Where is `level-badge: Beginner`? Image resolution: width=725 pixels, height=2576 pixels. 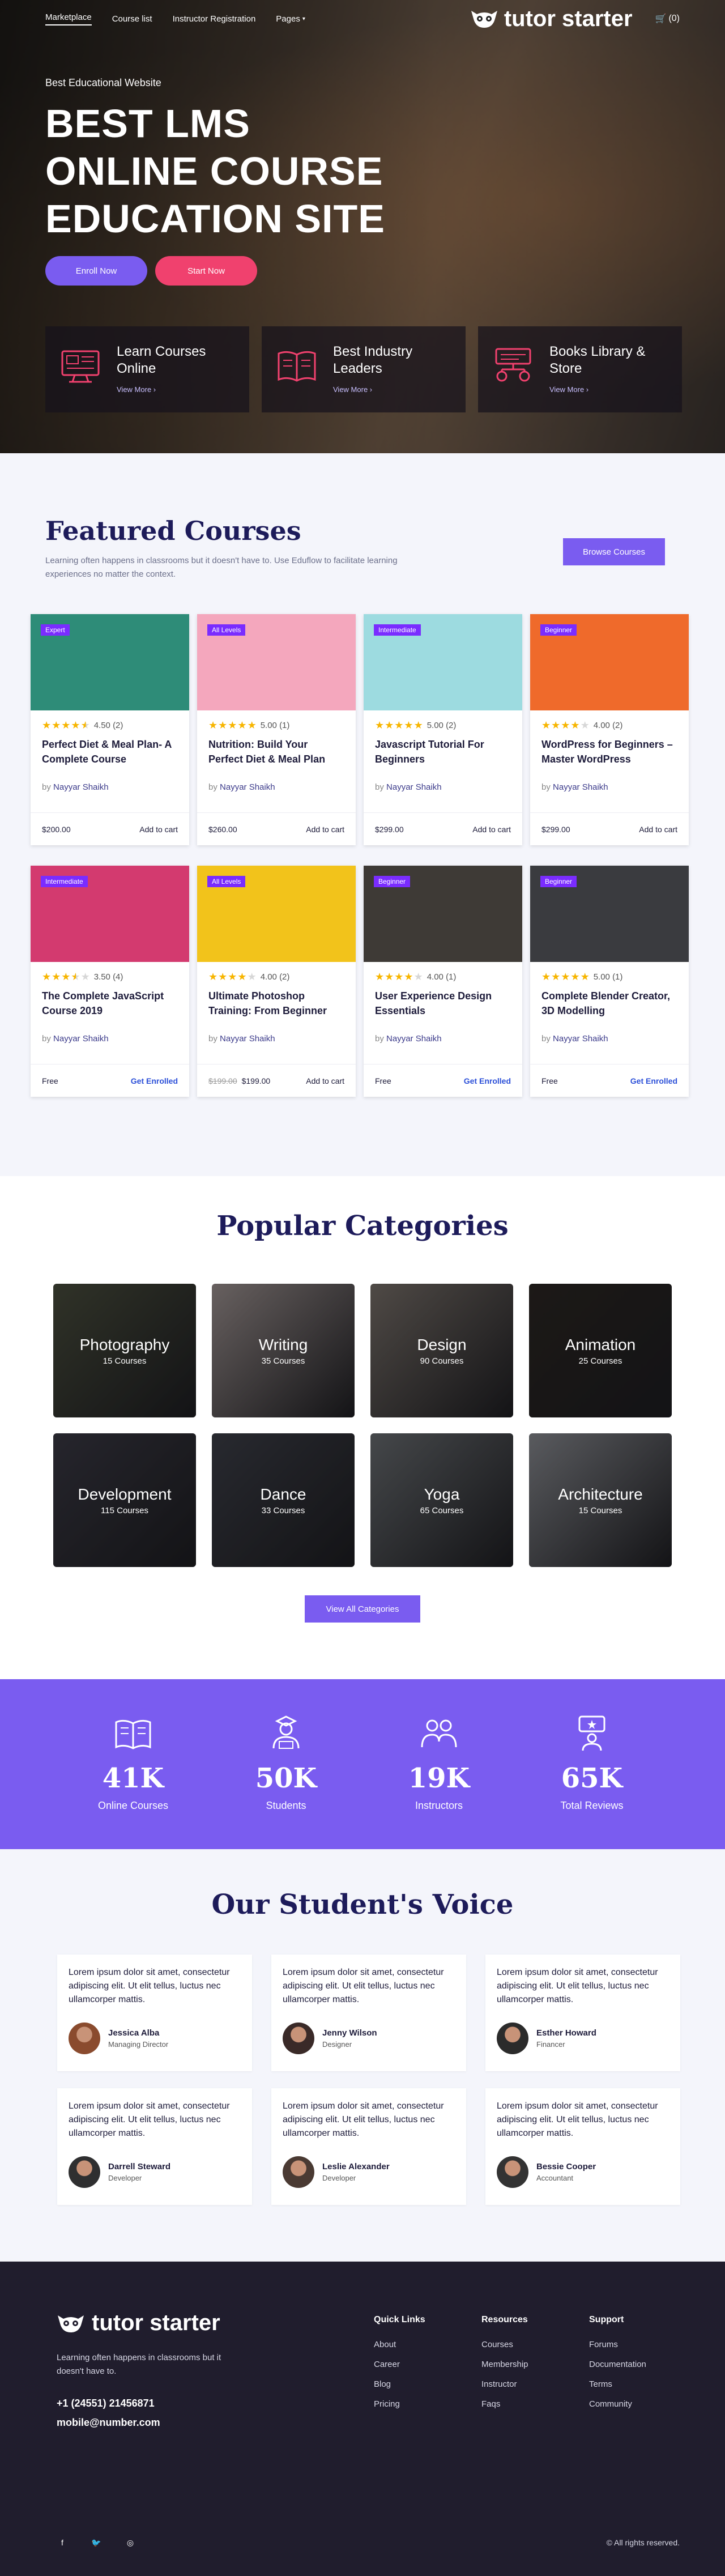 level-badge: Beginner is located at coordinates (558, 630).